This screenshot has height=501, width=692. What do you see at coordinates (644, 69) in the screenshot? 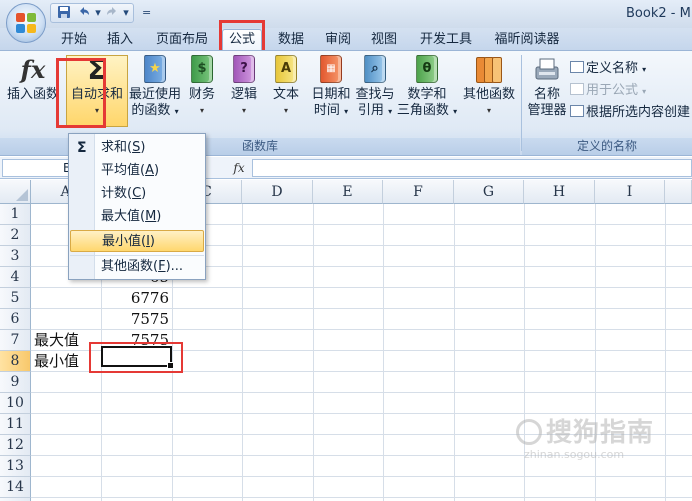
I see `define-name-dropdown-icon: ▾` at bounding box center [644, 69].